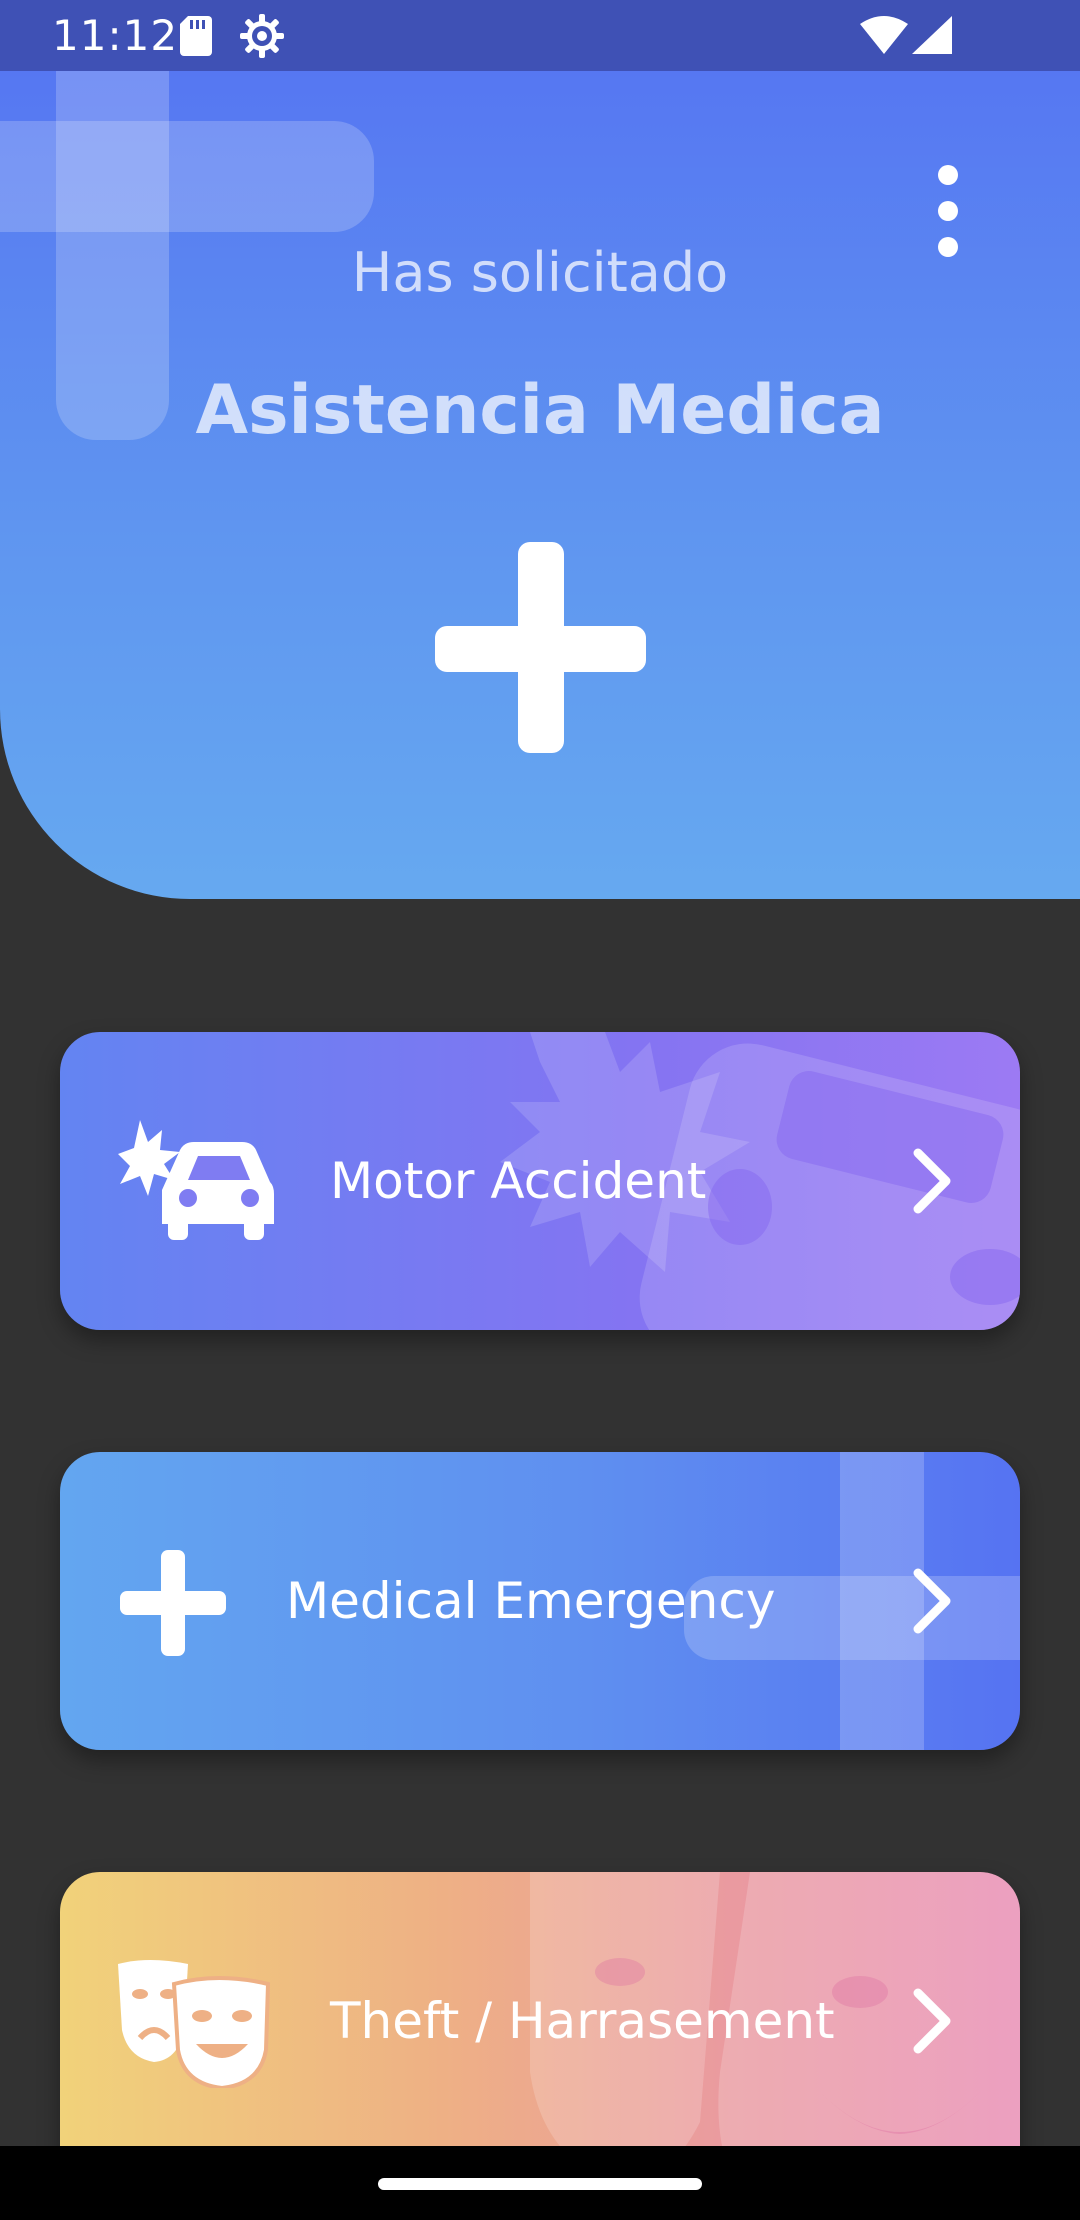 The width and height of the screenshot is (1080, 2220). What do you see at coordinates (540, 35) in the screenshot?
I see `status-bar: 11:12` at bounding box center [540, 35].